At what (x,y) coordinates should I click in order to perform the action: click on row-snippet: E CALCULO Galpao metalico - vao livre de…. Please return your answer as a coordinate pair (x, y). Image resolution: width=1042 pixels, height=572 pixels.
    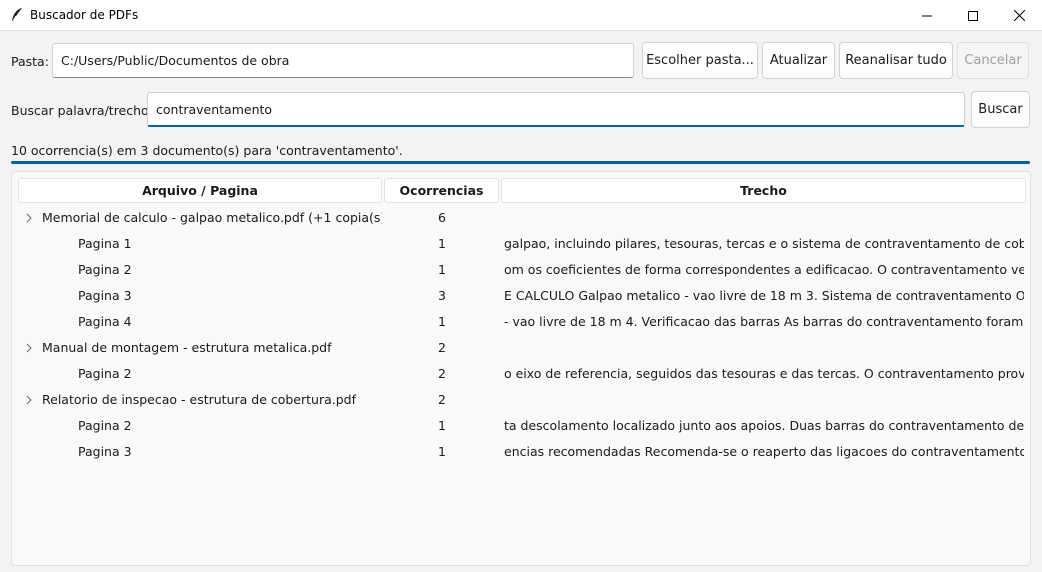
    Looking at the image, I should click on (764, 295).